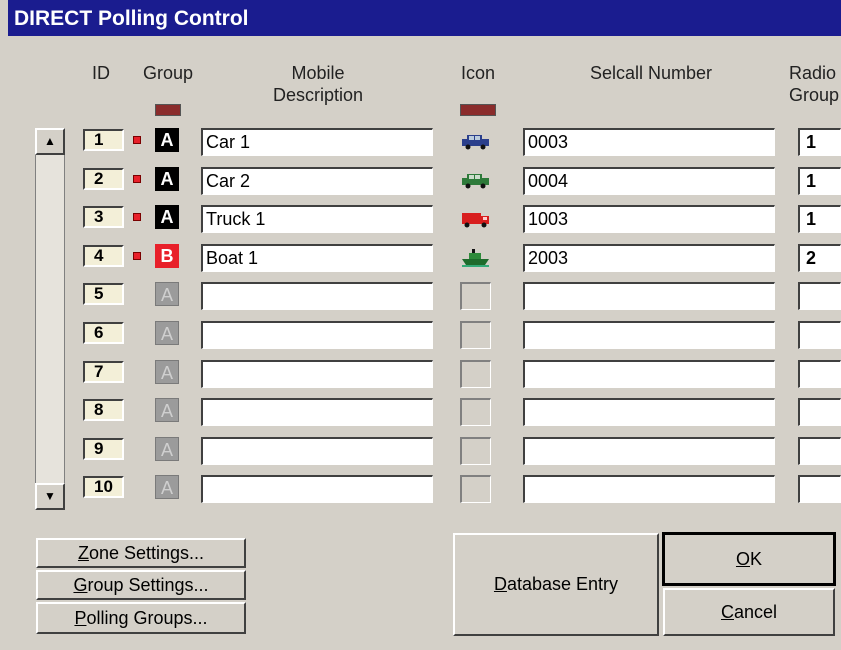  I want to click on mobile-description-field: Truck 1, so click(317, 219).